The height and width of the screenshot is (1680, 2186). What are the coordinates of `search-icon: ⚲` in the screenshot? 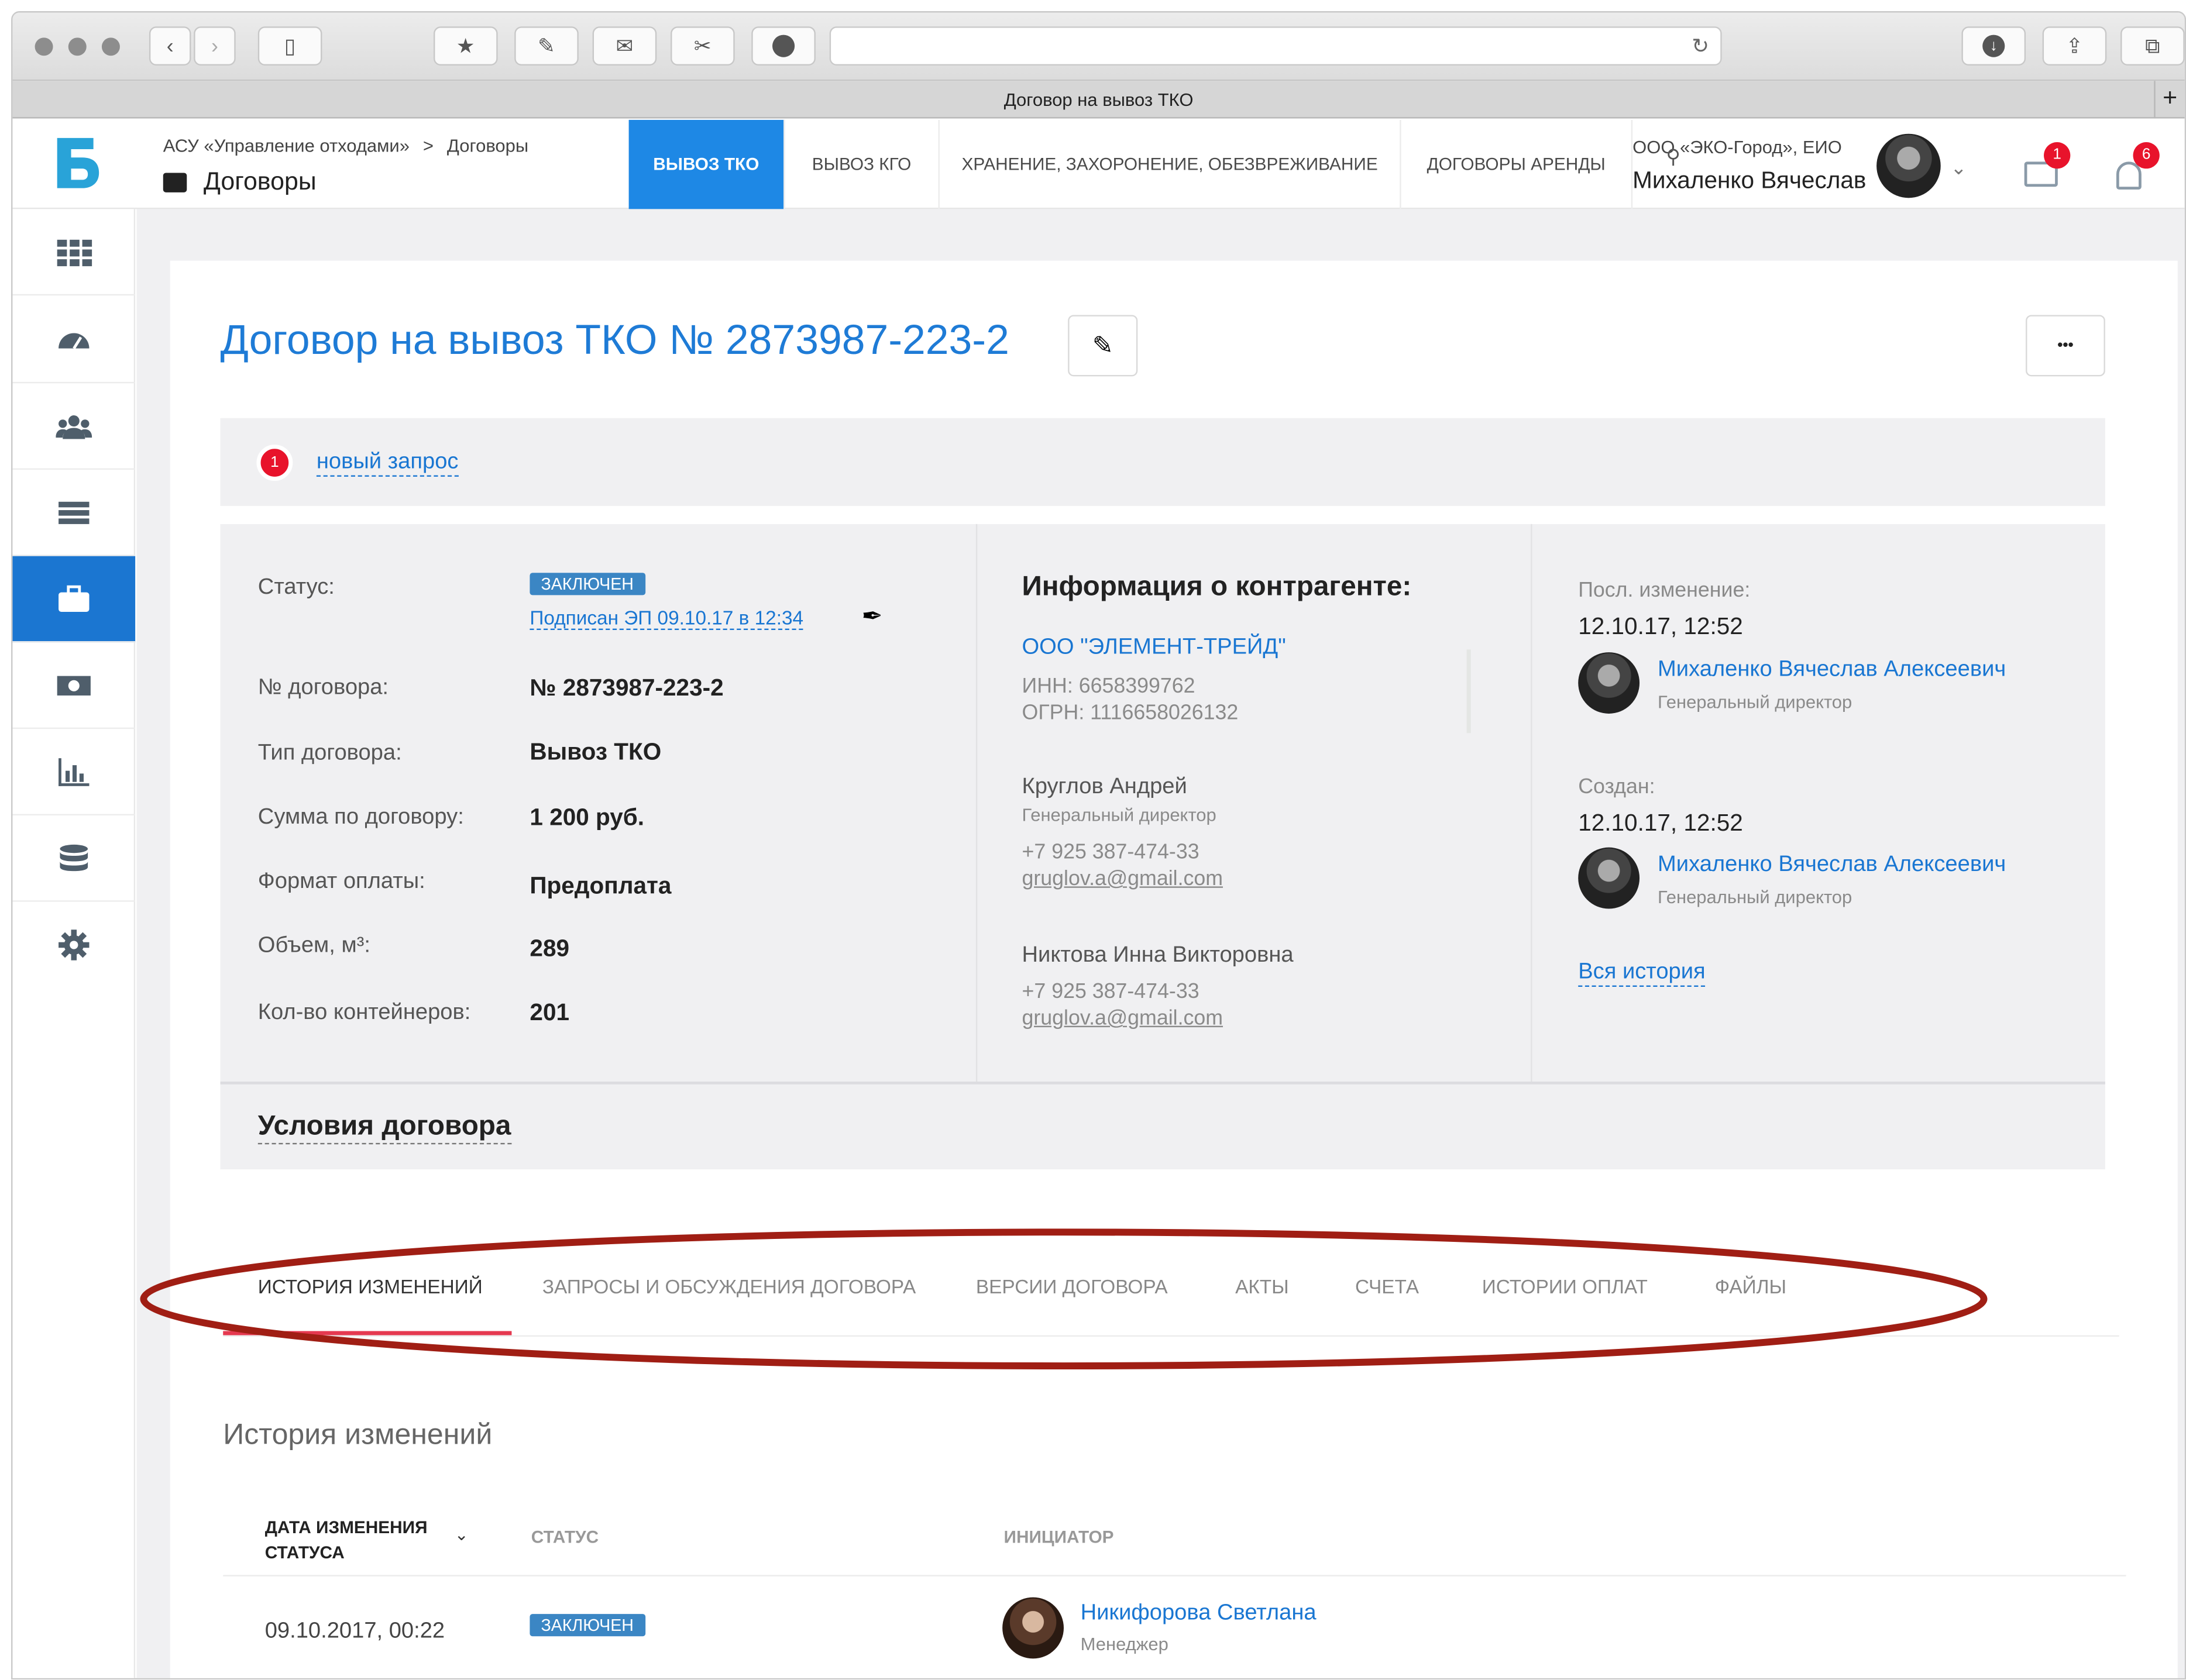 It's located at (1673, 157).